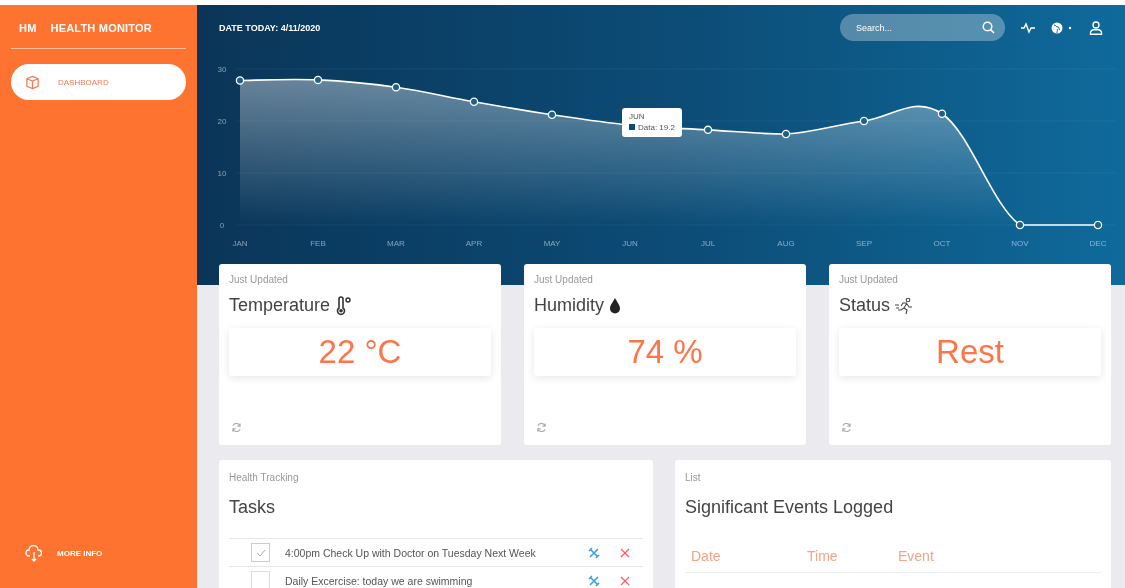 Image resolution: width=1125 pixels, height=588 pixels. Describe the element at coordinates (240, 243) in the screenshot. I see `axis-tick-label: JAN` at that location.